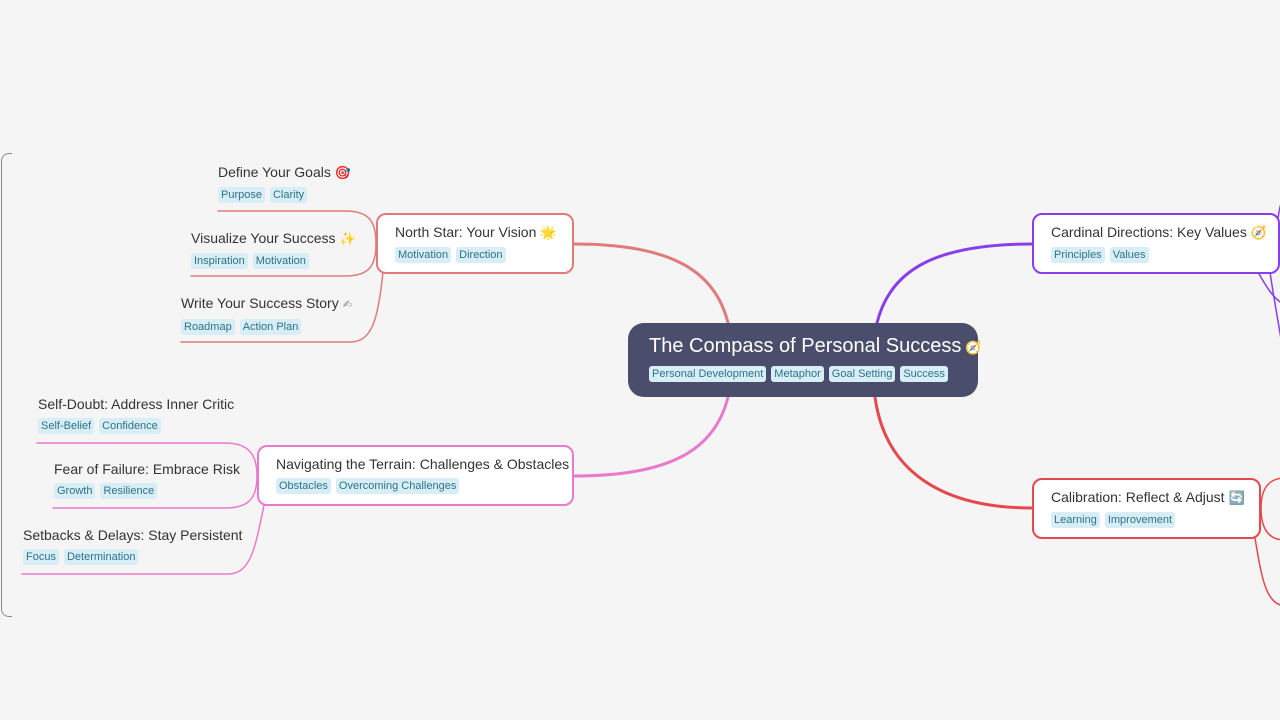 This screenshot has height=720, width=1280. I want to click on tag: Inspiration, so click(219, 261).